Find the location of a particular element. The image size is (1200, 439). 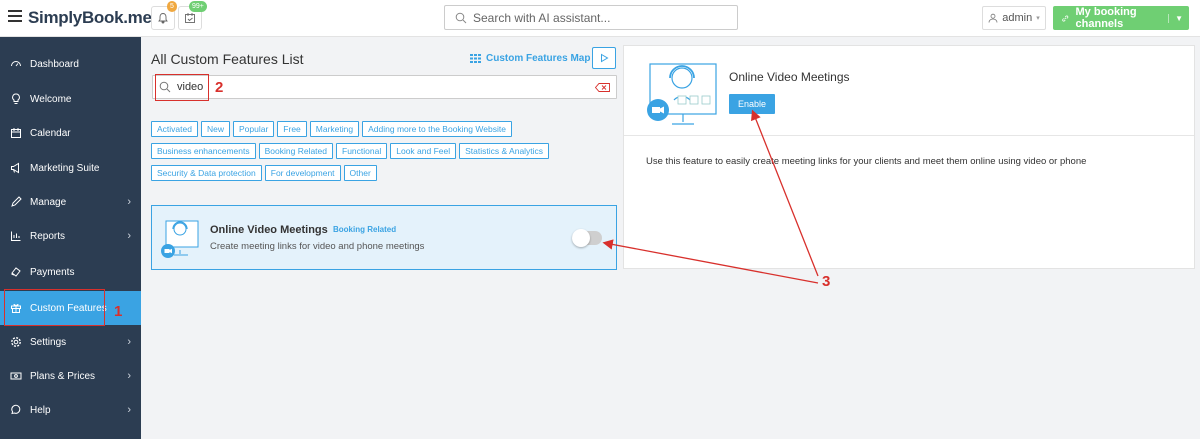

calendar-check-icon is located at coordinates (190, 18).